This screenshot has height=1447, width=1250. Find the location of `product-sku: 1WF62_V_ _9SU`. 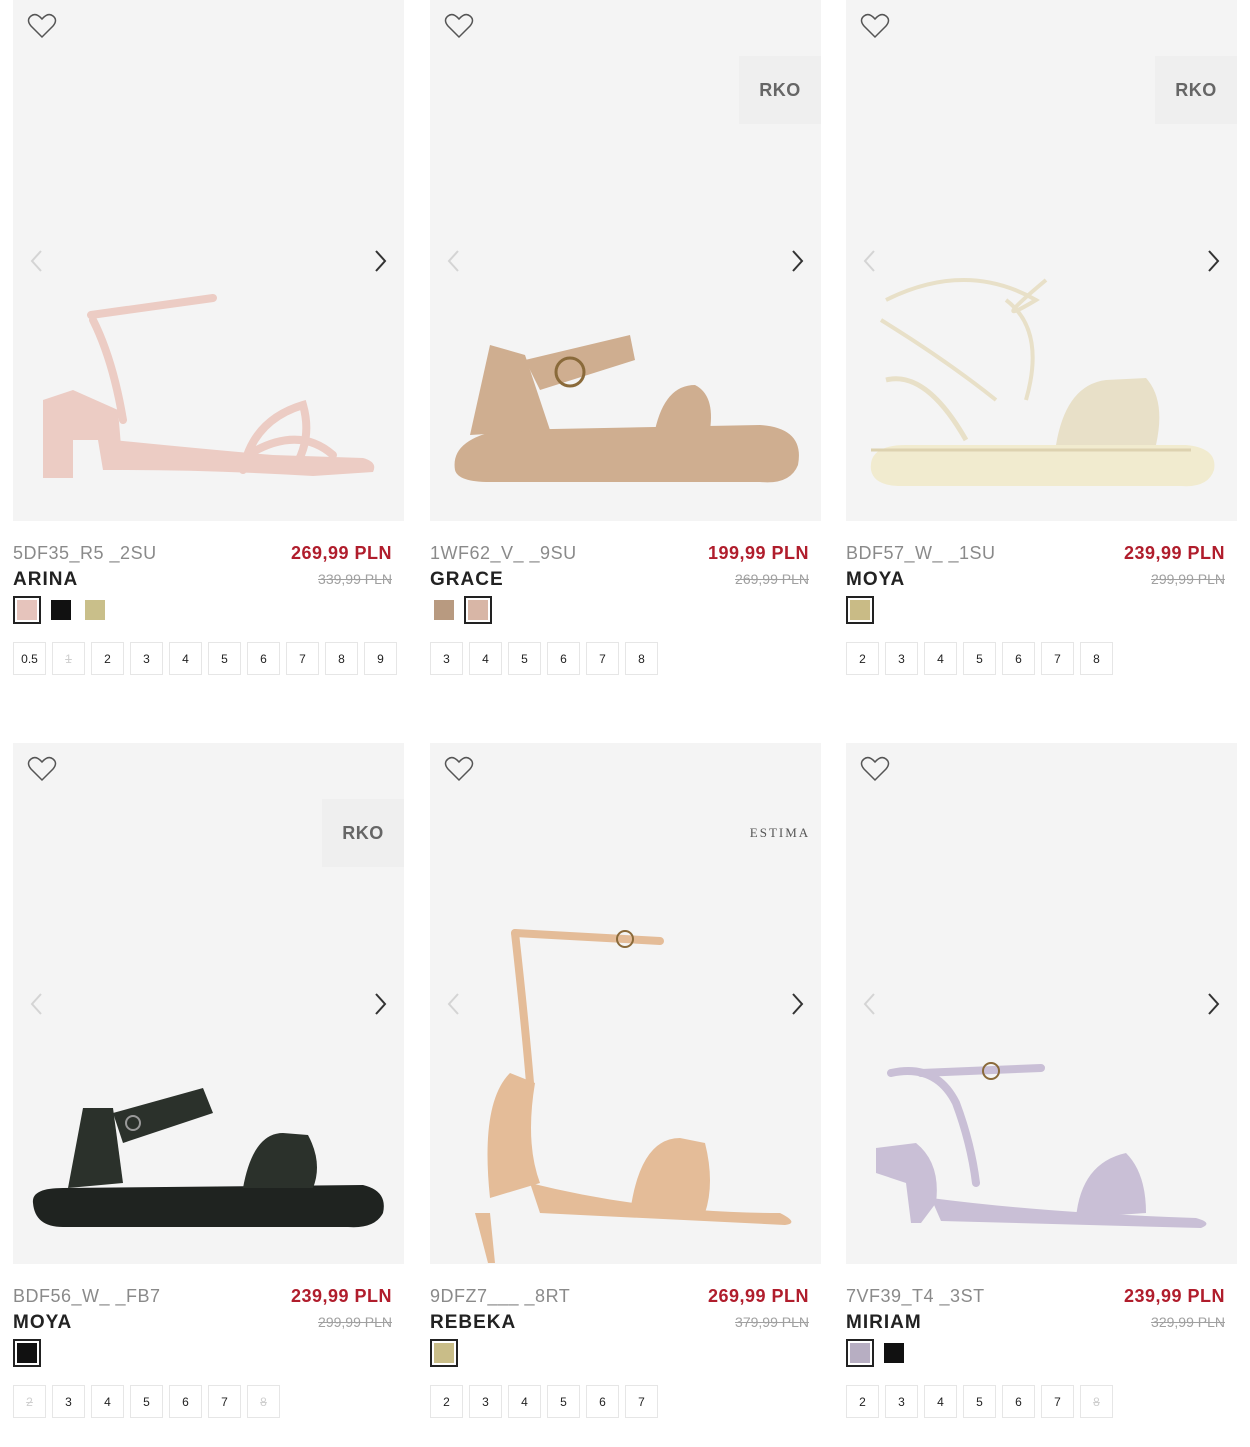

product-sku: 1WF62_V_ _9SU is located at coordinates (503, 553).